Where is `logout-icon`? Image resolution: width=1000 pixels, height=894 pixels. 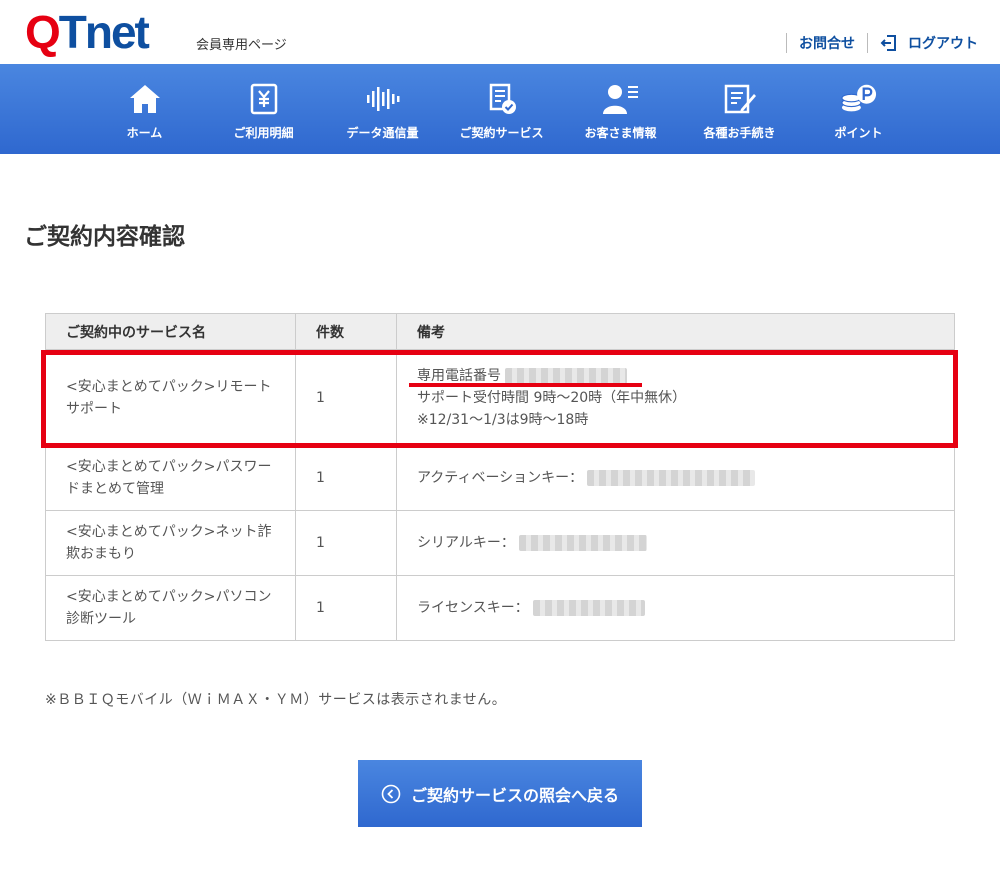
logout-icon is located at coordinates (888, 43).